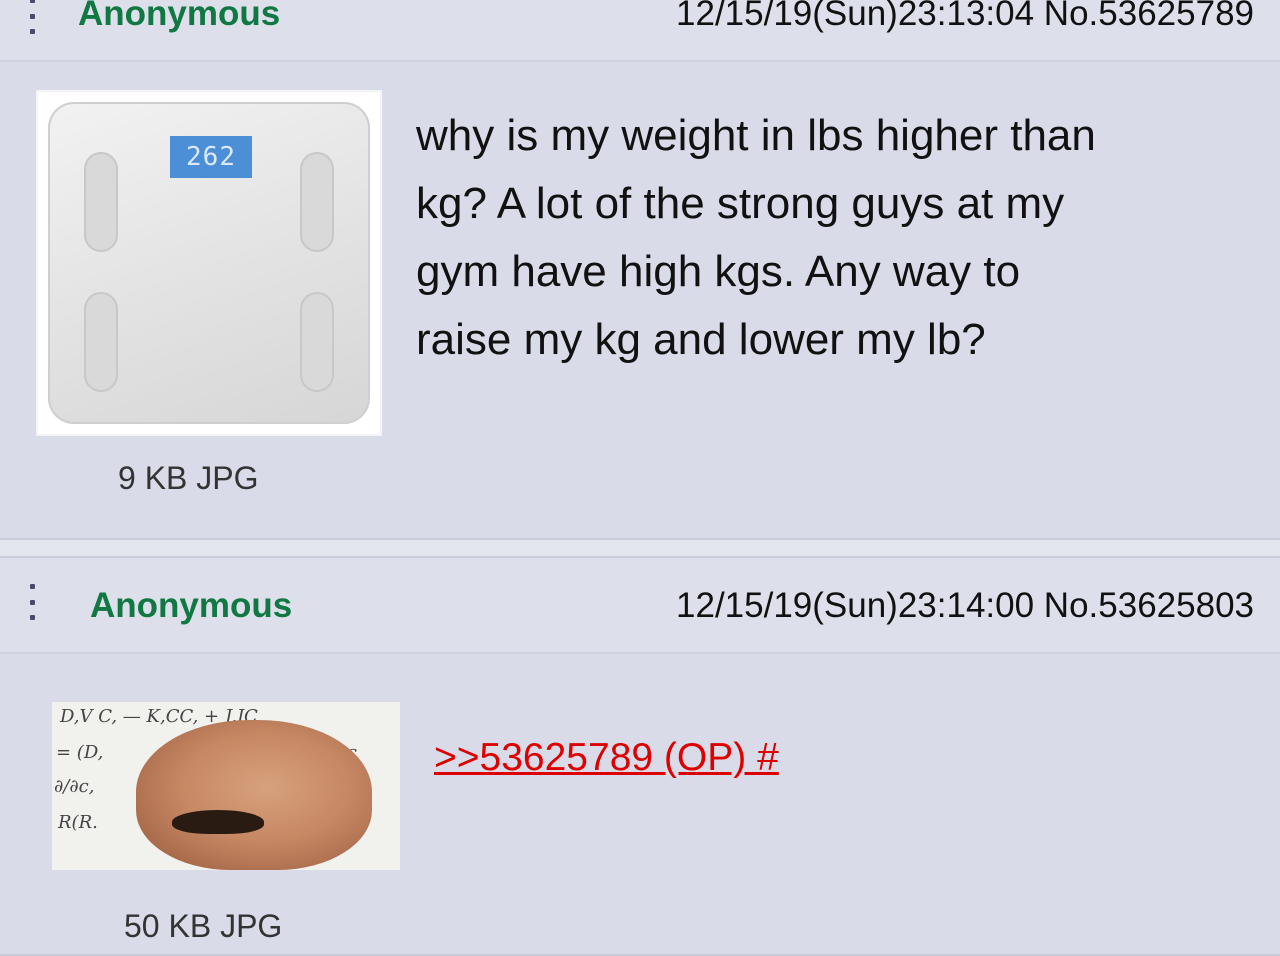 Image resolution: width=1280 pixels, height=956 pixels. I want to click on op-image-thumbnail: 262, so click(209, 263).